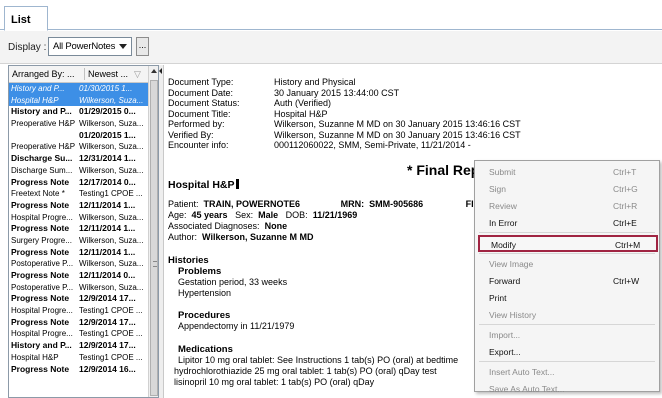 The height and width of the screenshot is (398, 662). What do you see at coordinates (35, 100) in the screenshot?
I see `list-item-title: Hospital H&P` at bounding box center [35, 100].